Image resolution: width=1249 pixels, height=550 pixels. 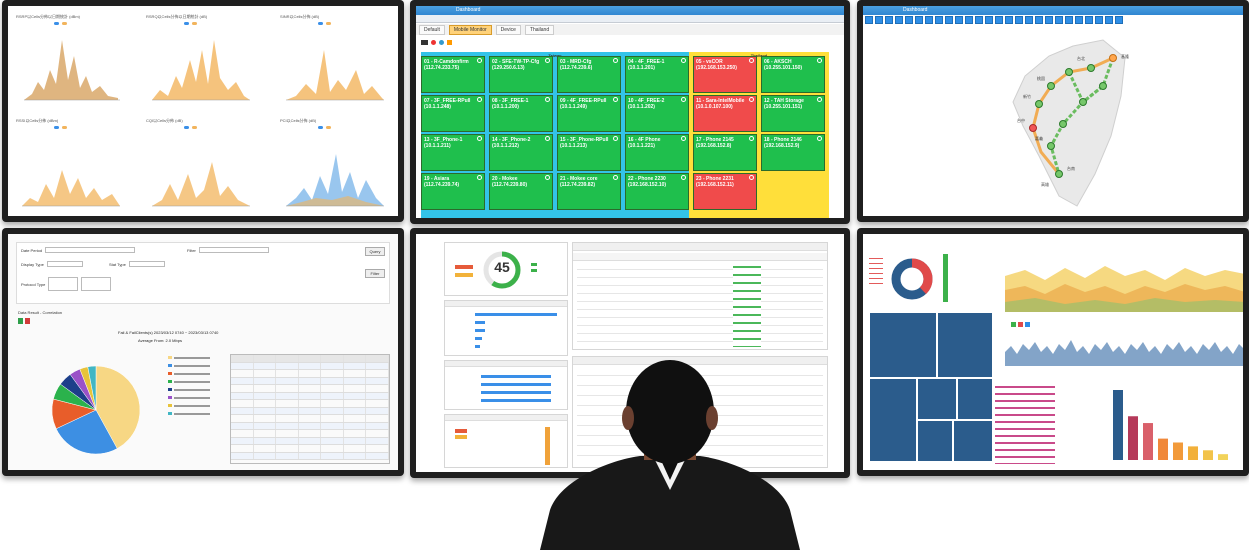 What do you see at coordinates (233, 250) in the screenshot?
I see `filter-input` at bounding box center [233, 250].